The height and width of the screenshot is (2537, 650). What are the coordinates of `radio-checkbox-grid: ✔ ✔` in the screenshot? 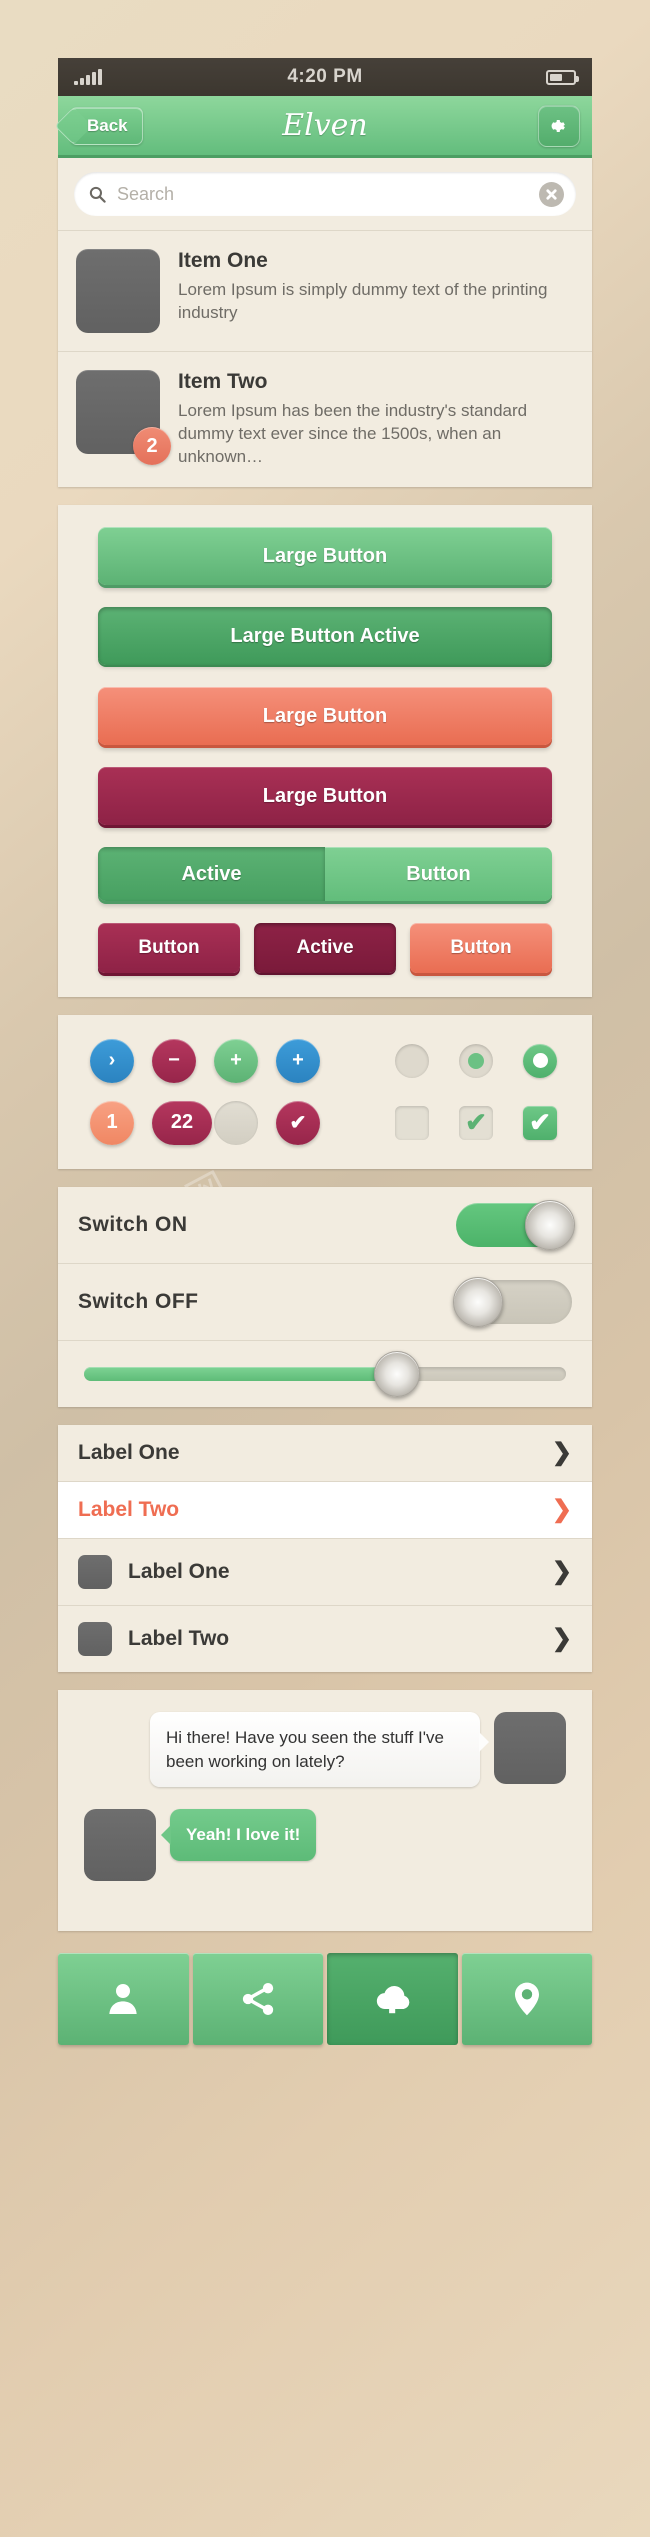 It's located at (476, 1092).